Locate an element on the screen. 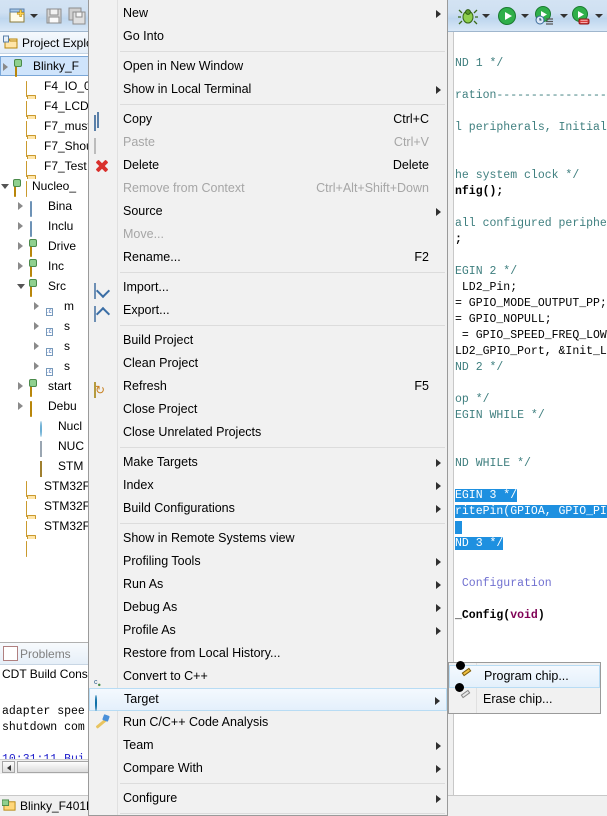 This screenshot has height=816, width=607. tree-item: .c m is located at coordinates (45, 306).